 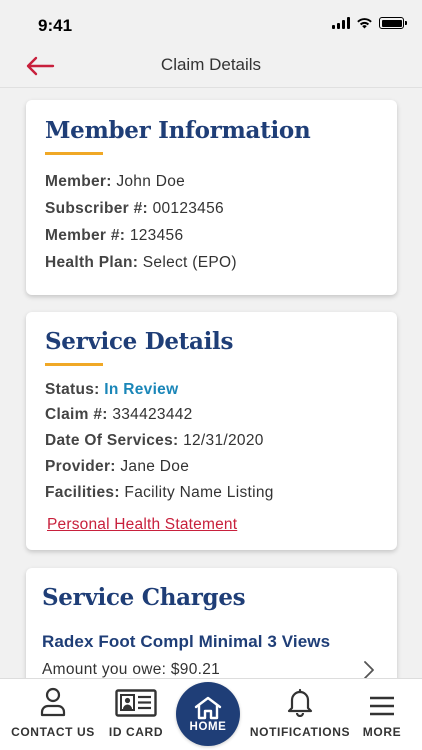 What do you see at coordinates (131, 669) in the screenshot?
I see `charge-item-amount: Amount you owe: $90.21` at bounding box center [131, 669].